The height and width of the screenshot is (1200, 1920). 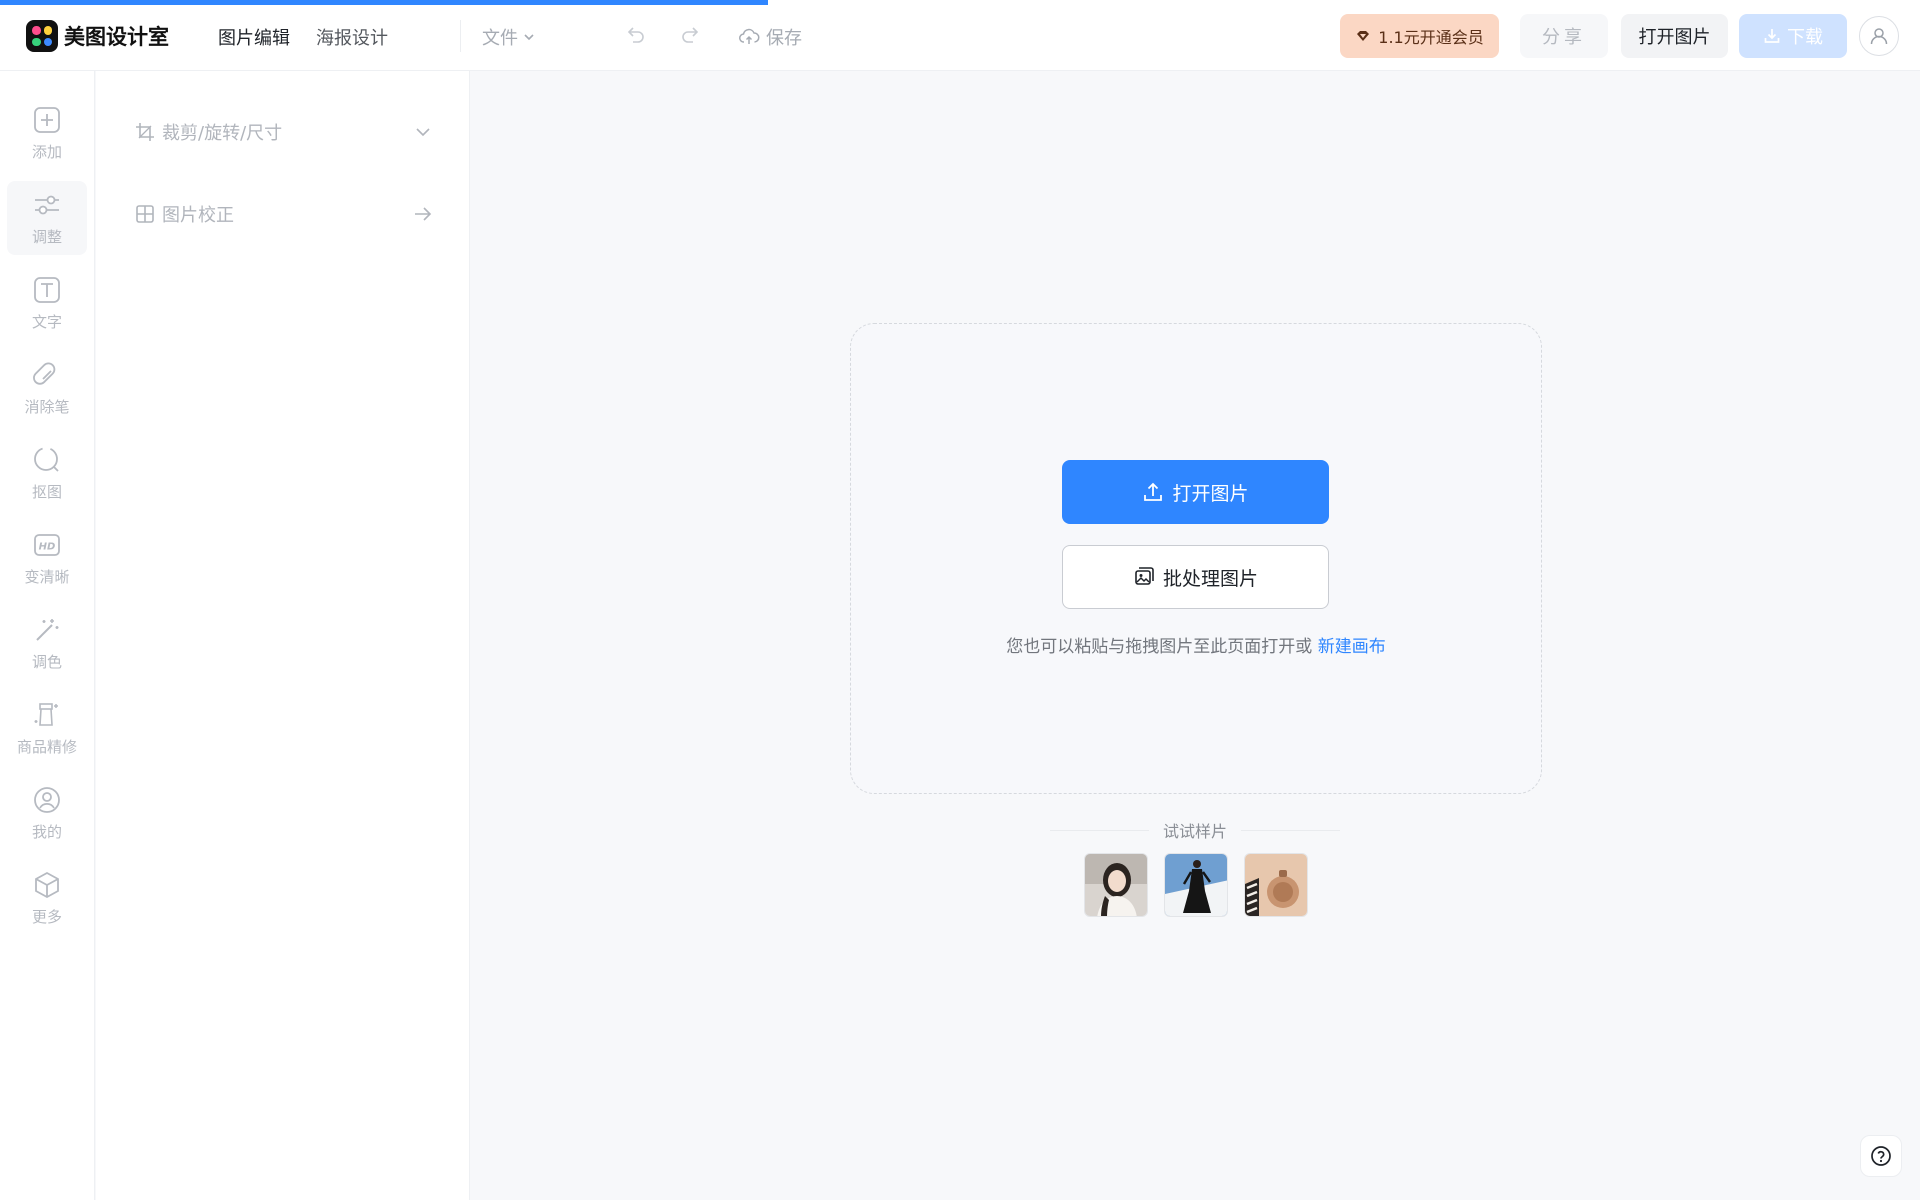 What do you see at coordinates (1352, 647) in the screenshot?
I see `new-canvas-link: 新建画布` at bounding box center [1352, 647].